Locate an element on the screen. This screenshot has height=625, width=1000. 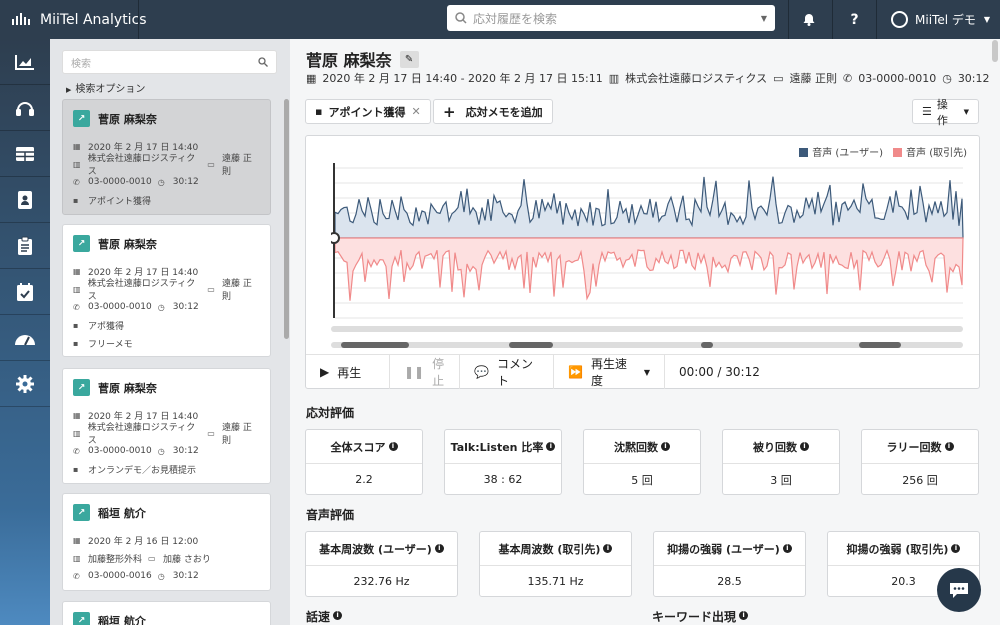
headset-icon is located at coordinates (25, 108).